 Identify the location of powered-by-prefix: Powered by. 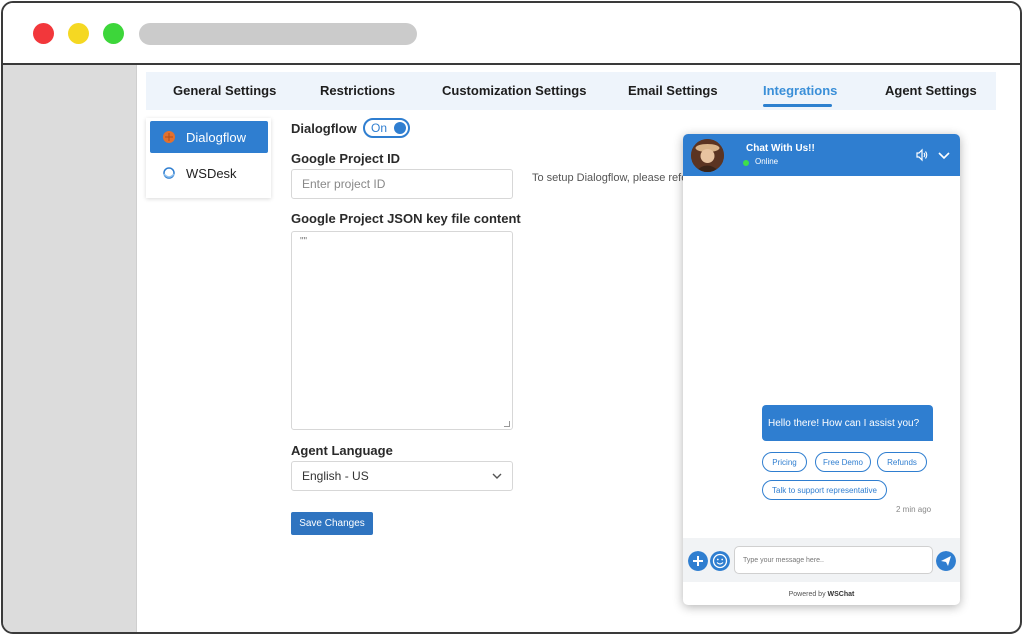
(807, 594).